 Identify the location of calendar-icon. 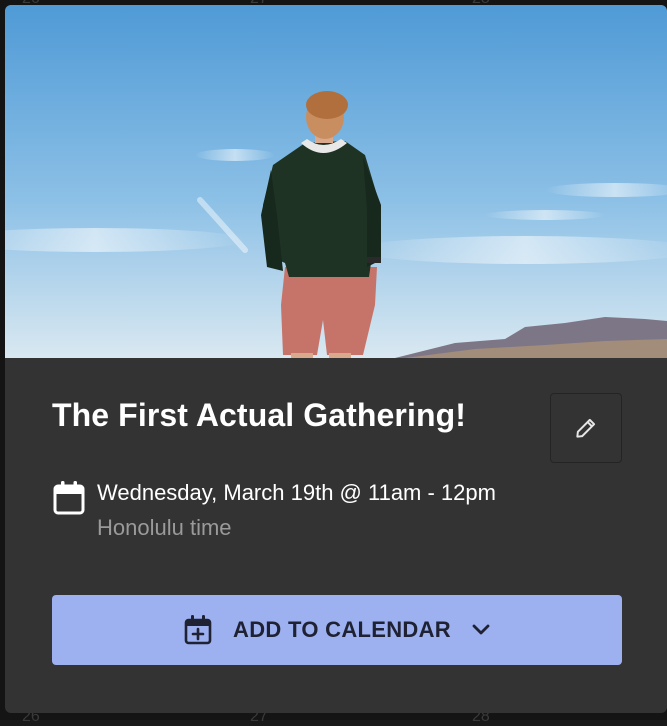
(69, 498).